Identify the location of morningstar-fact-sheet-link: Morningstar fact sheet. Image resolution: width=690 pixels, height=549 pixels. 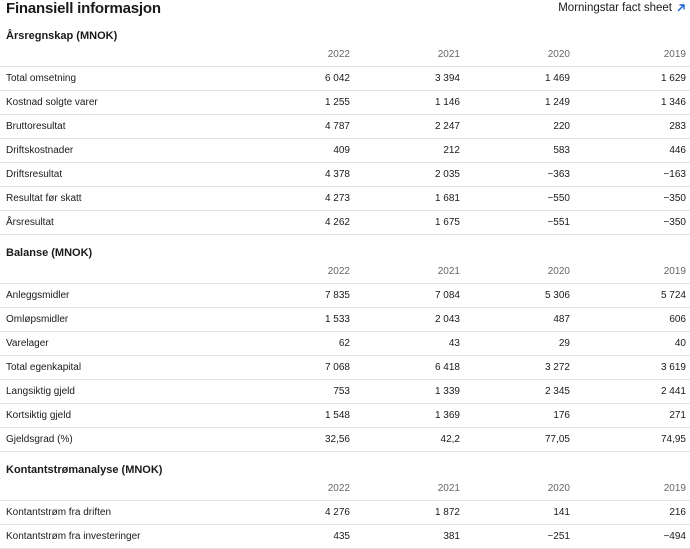
(622, 8).